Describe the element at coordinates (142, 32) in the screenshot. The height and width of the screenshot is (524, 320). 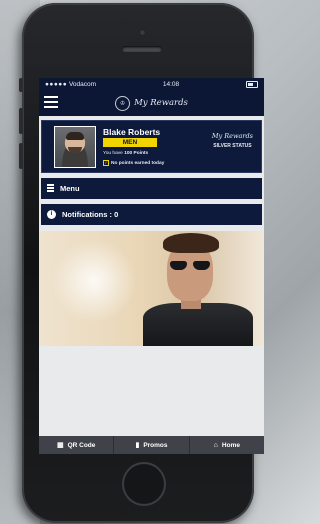
I see `front-camera` at that location.